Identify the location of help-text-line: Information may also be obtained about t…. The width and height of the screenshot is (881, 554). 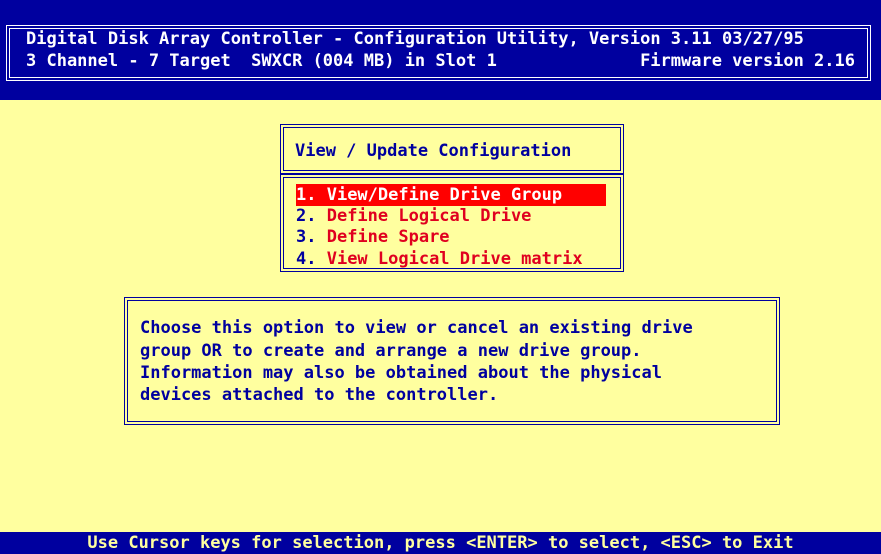
(401, 373).